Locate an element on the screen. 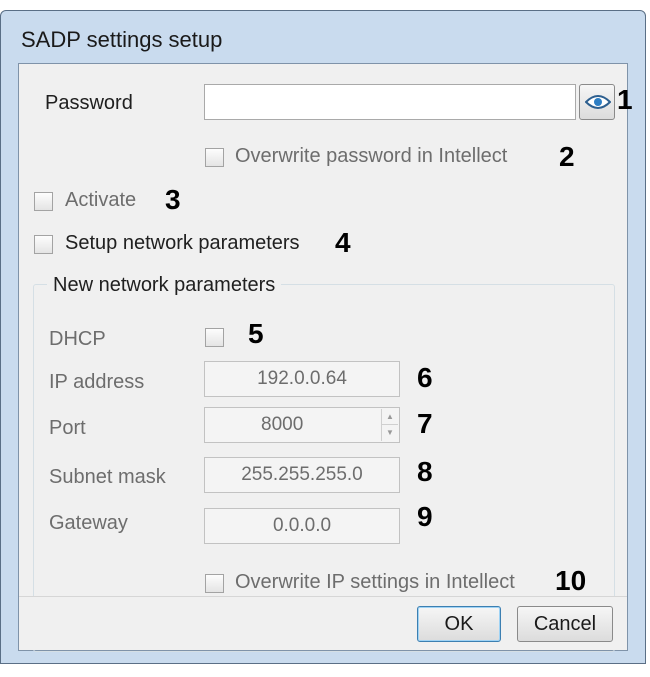 The width and height of the screenshot is (650, 677). show-password-button is located at coordinates (597, 102).